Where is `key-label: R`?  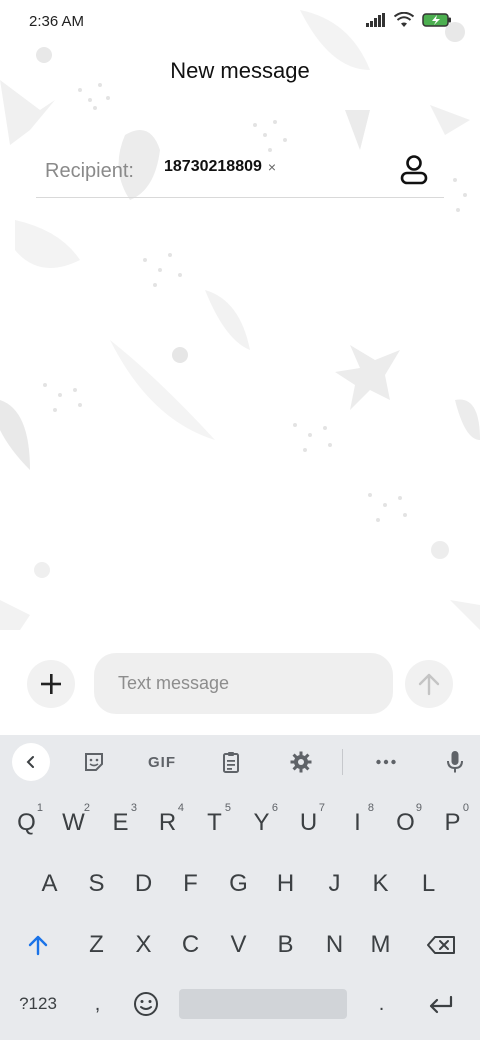
key-label: R is located at coordinates (167, 822).